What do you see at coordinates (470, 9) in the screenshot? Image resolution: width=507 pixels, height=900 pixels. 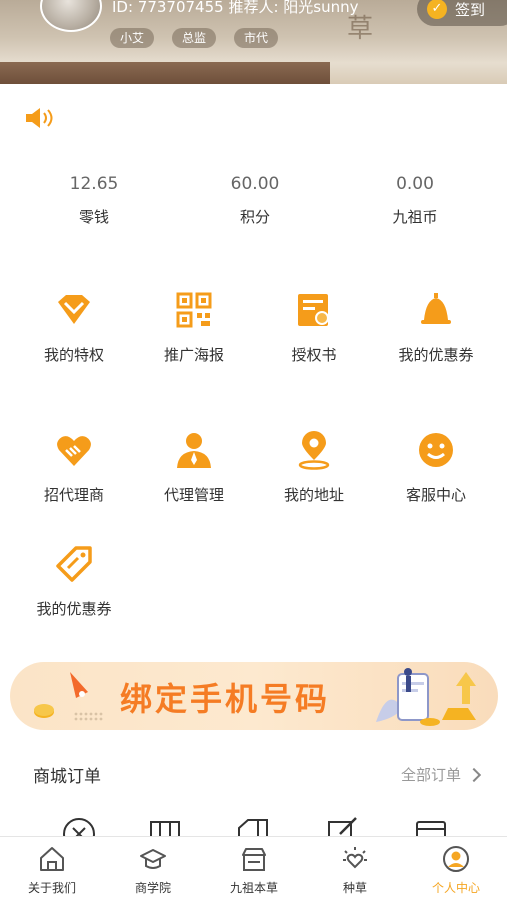 I see `signin-label: 签到` at bounding box center [470, 9].